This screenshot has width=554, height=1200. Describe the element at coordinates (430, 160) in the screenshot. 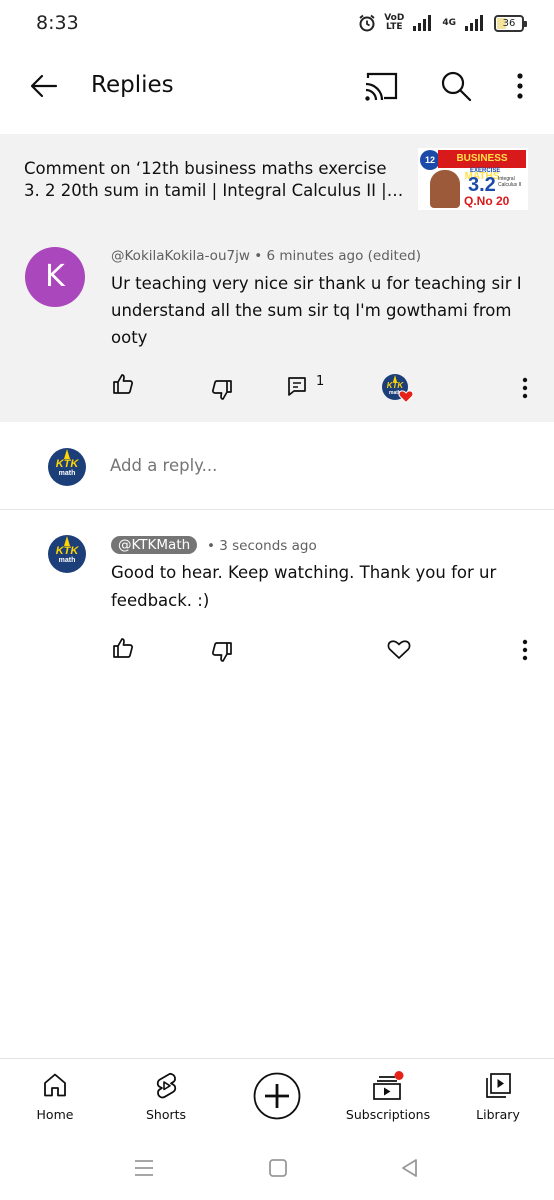

I see `thumbnail-grade-badge: 12` at that location.